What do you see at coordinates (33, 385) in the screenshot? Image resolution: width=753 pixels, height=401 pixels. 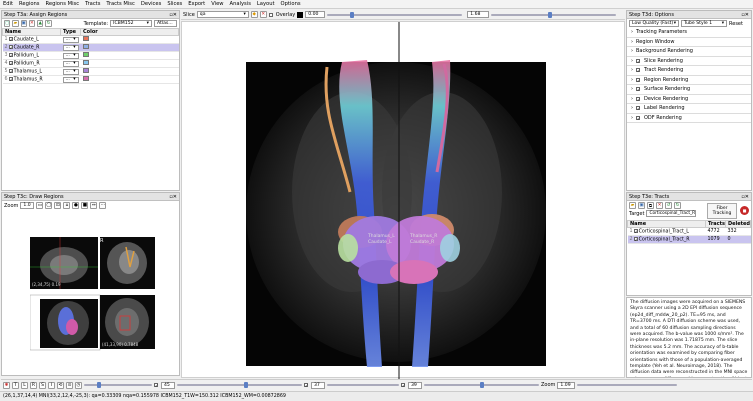 I see `view-button: R` at bounding box center [33, 385].